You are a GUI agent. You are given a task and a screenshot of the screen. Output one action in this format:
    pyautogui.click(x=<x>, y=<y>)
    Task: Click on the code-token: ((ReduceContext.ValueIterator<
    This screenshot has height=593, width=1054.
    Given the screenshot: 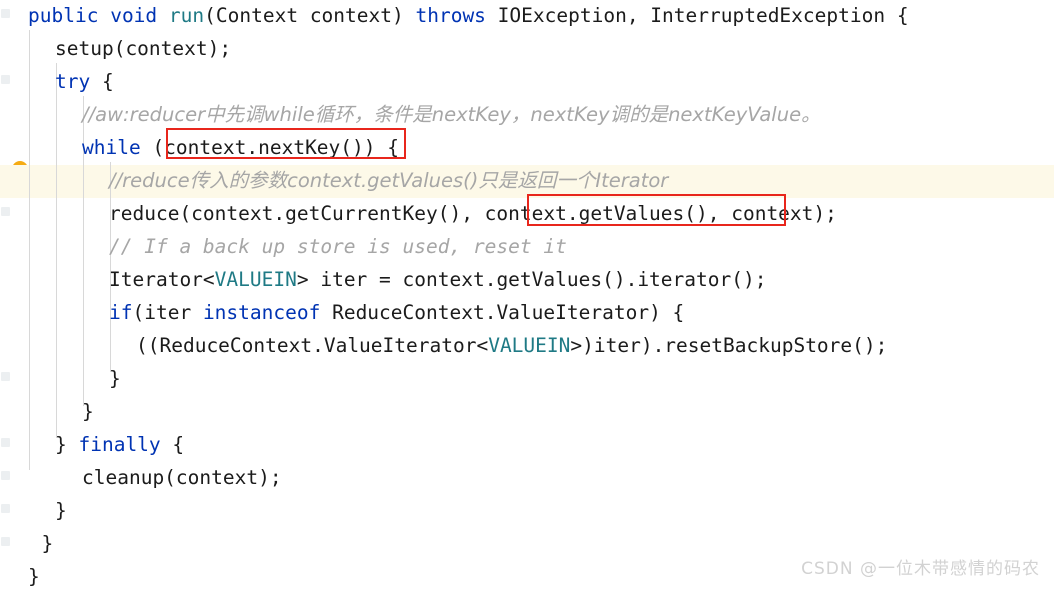 What is the action you would take?
    pyautogui.click(x=312, y=345)
    